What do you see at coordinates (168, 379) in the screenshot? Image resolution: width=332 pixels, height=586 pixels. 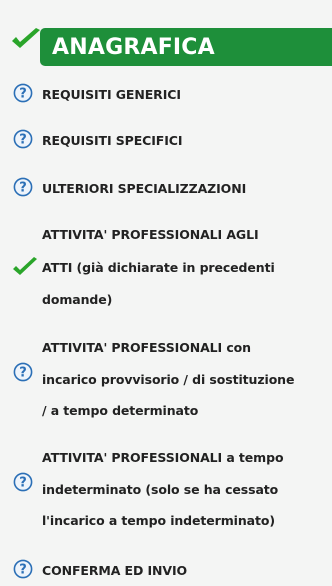 I see `menu-item-label-line-2: incarico provvisorio / di sostituzione` at bounding box center [168, 379].